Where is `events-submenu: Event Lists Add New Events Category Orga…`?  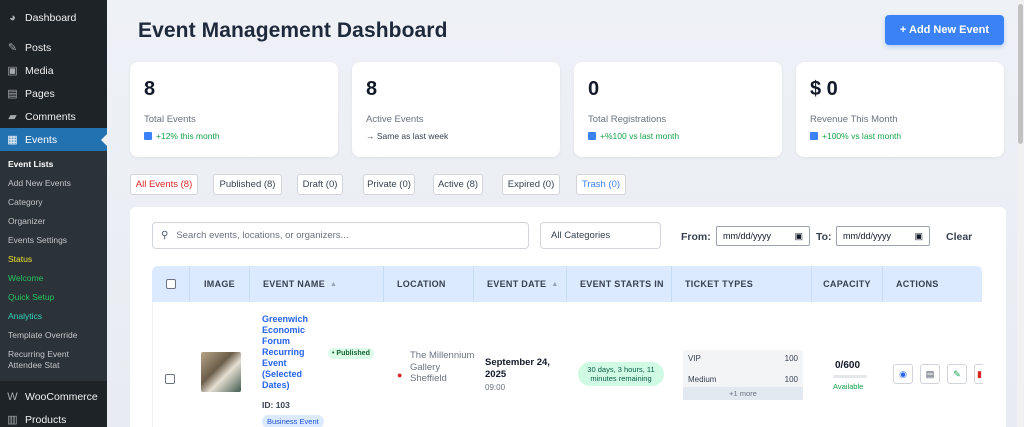
events-submenu: Event Lists Add New Events Category Orga… is located at coordinates (53, 266).